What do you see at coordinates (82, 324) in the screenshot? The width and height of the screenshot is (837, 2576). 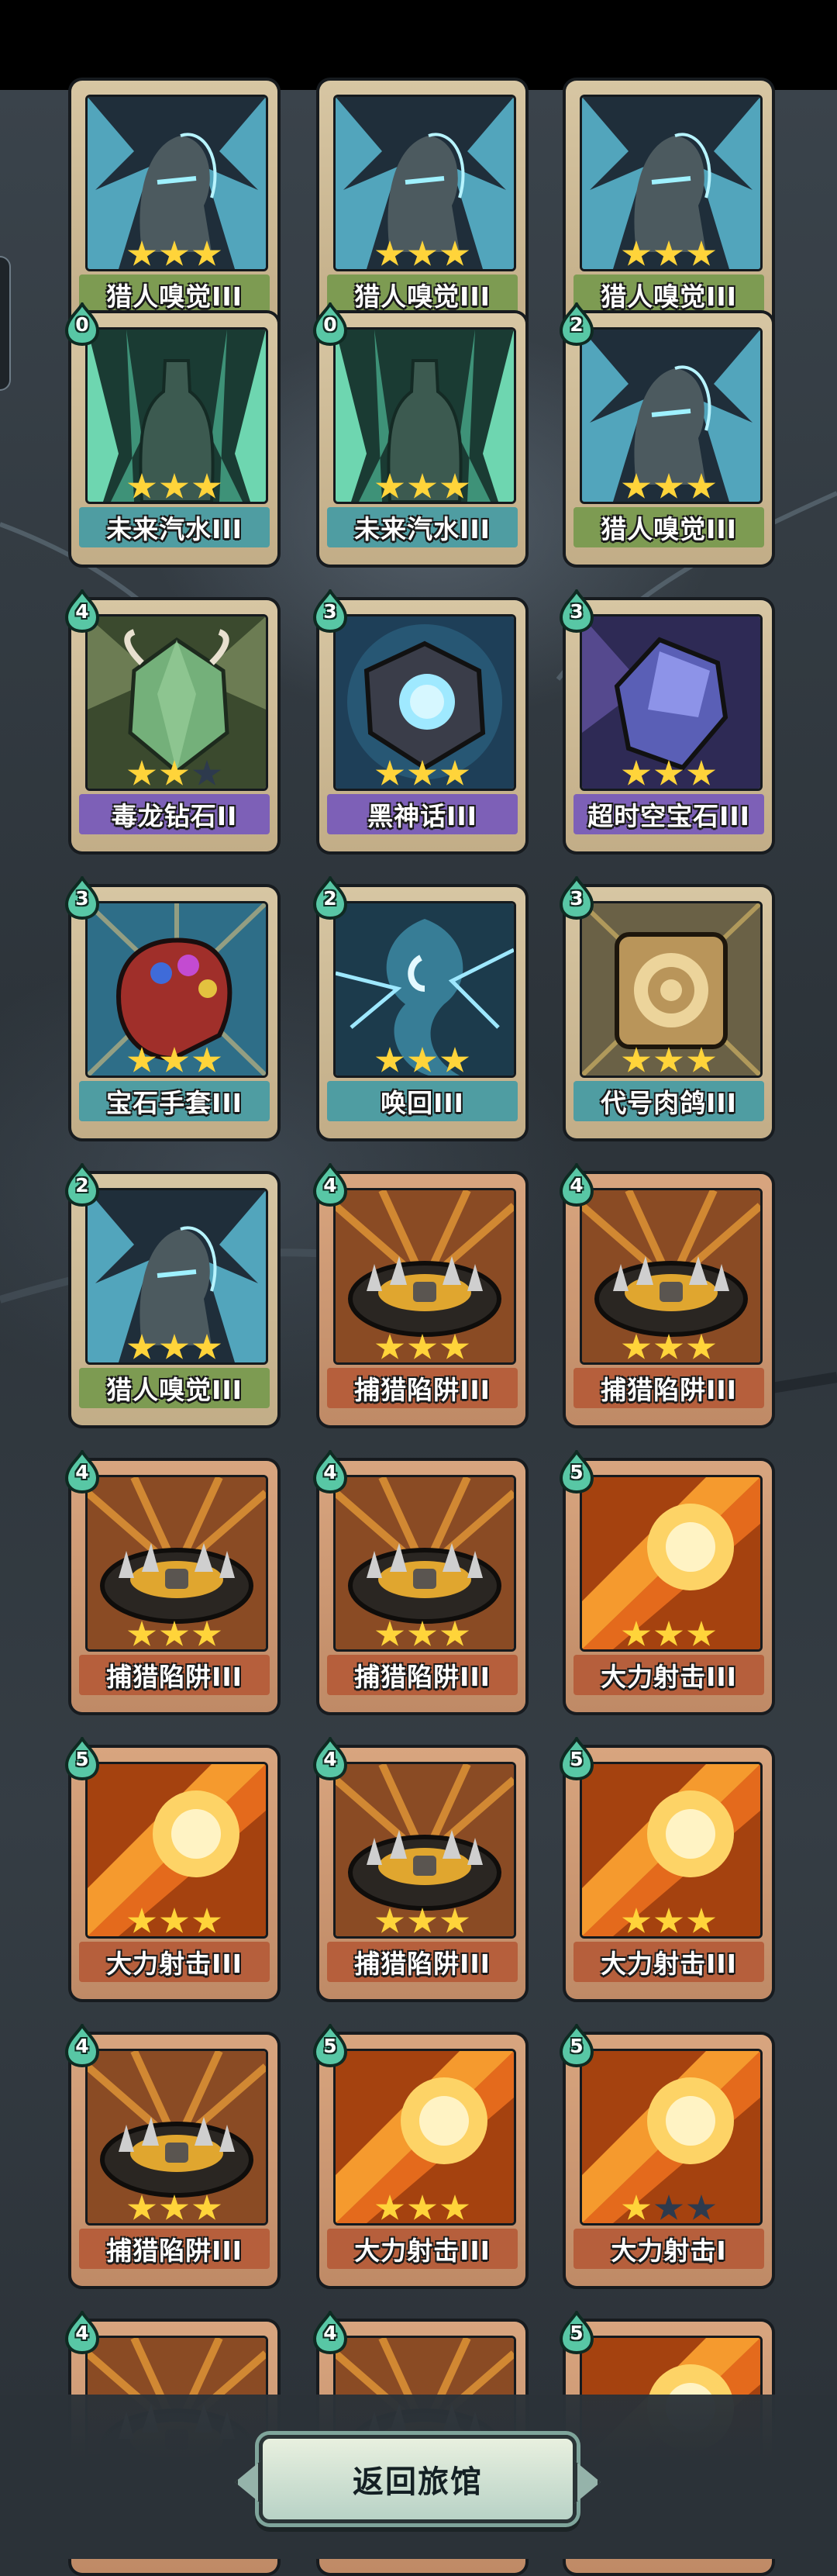 I see `cost-value: 0` at bounding box center [82, 324].